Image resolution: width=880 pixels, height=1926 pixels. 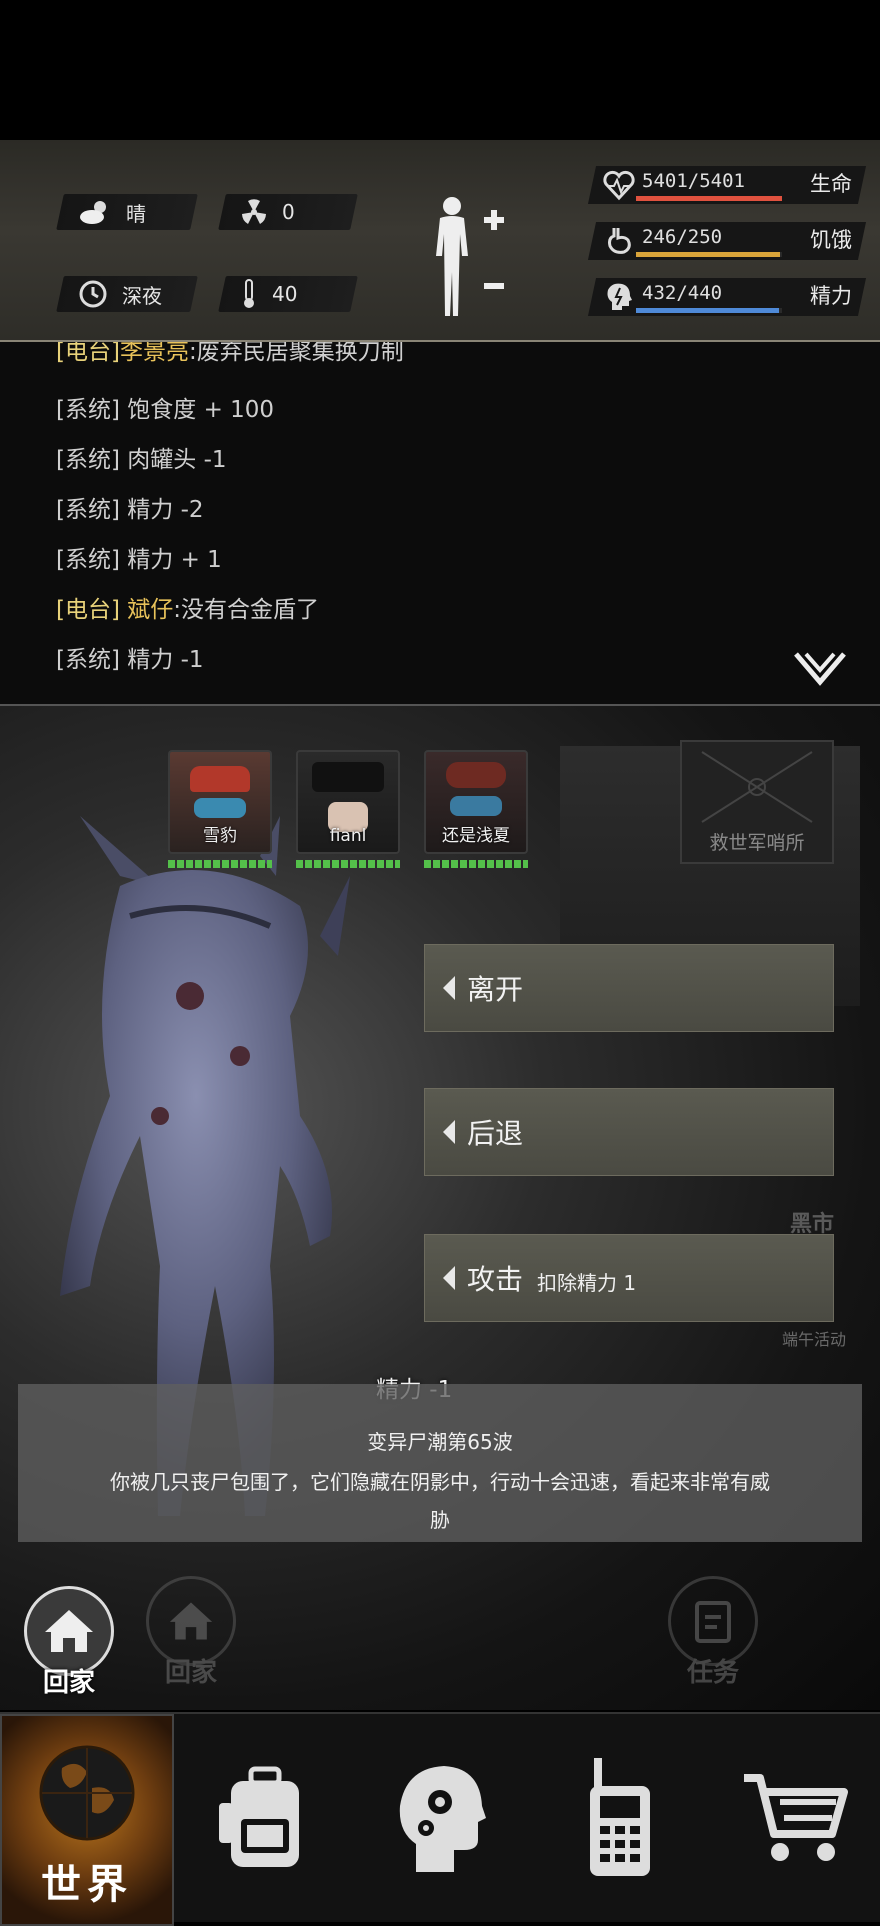 I want to click on time-chip: 深夜, so click(x=127, y=294).